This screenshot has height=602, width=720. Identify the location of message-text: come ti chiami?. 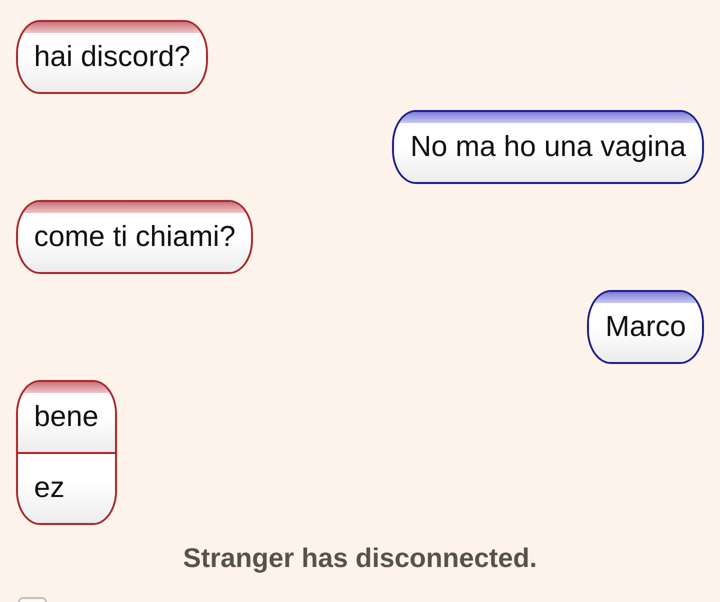
(135, 237).